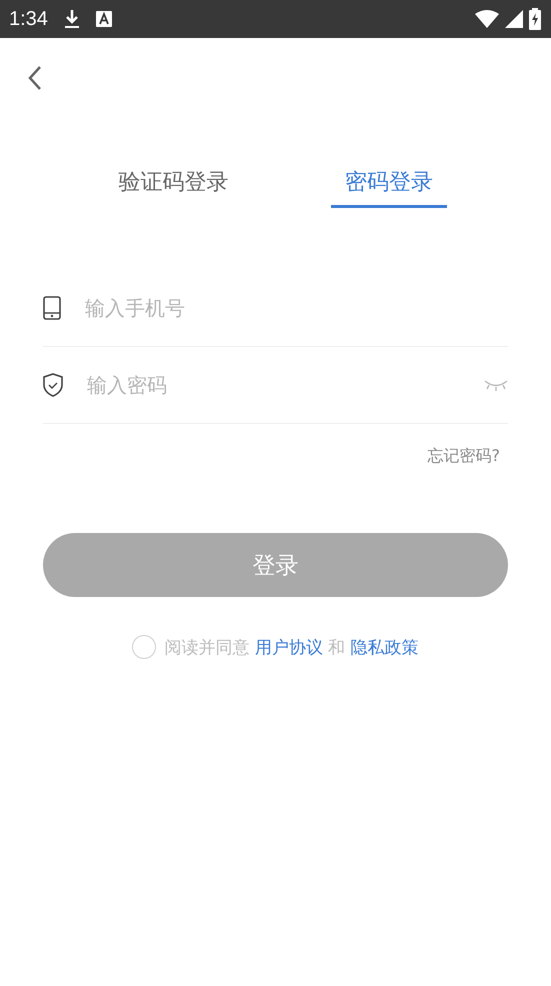 The height and width of the screenshot is (986, 551). Describe the element at coordinates (144, 647) in the screenshot. I see `agree-radio` at that location.